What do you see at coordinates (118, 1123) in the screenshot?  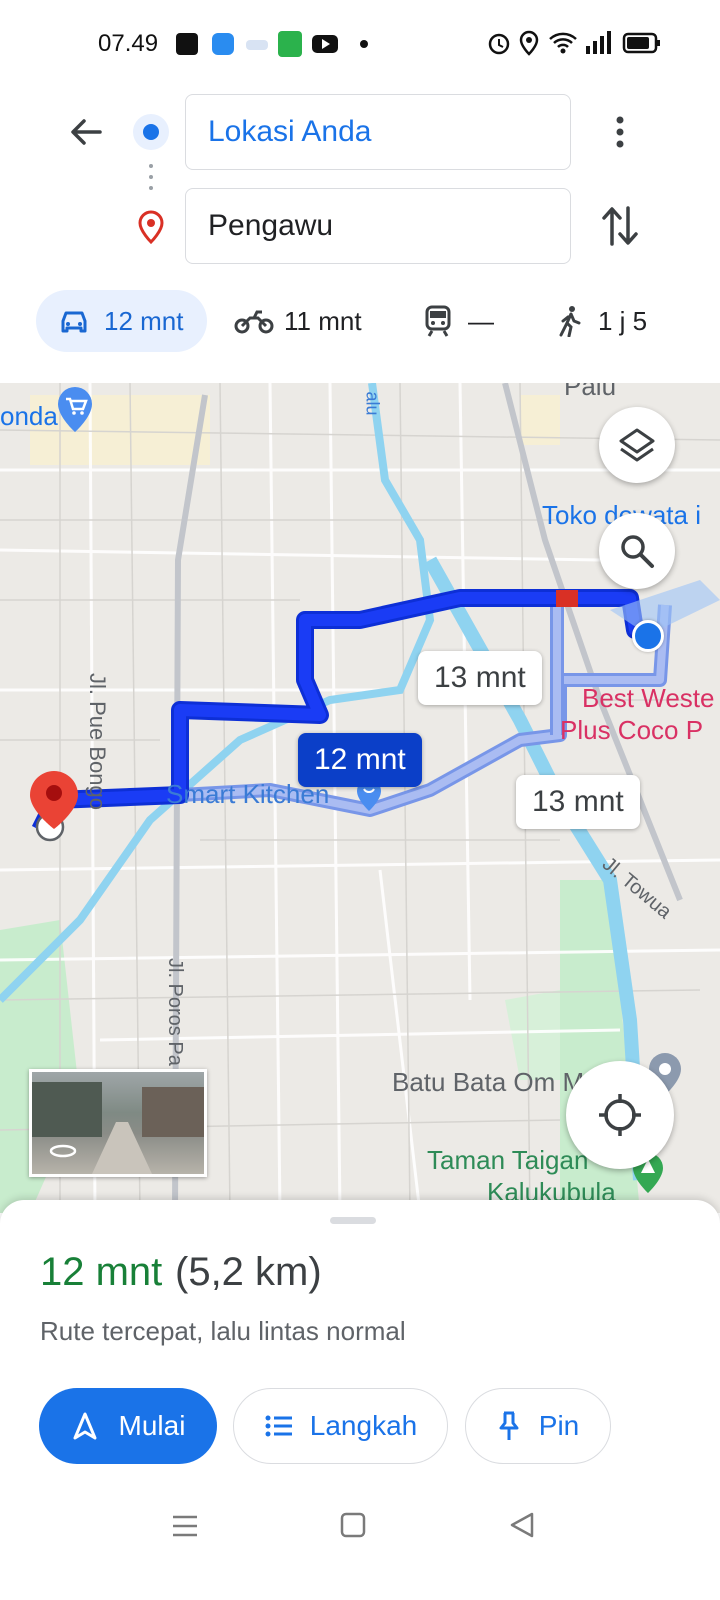 I see `street-view-thumbnail` at bounding box center [118, 1123].